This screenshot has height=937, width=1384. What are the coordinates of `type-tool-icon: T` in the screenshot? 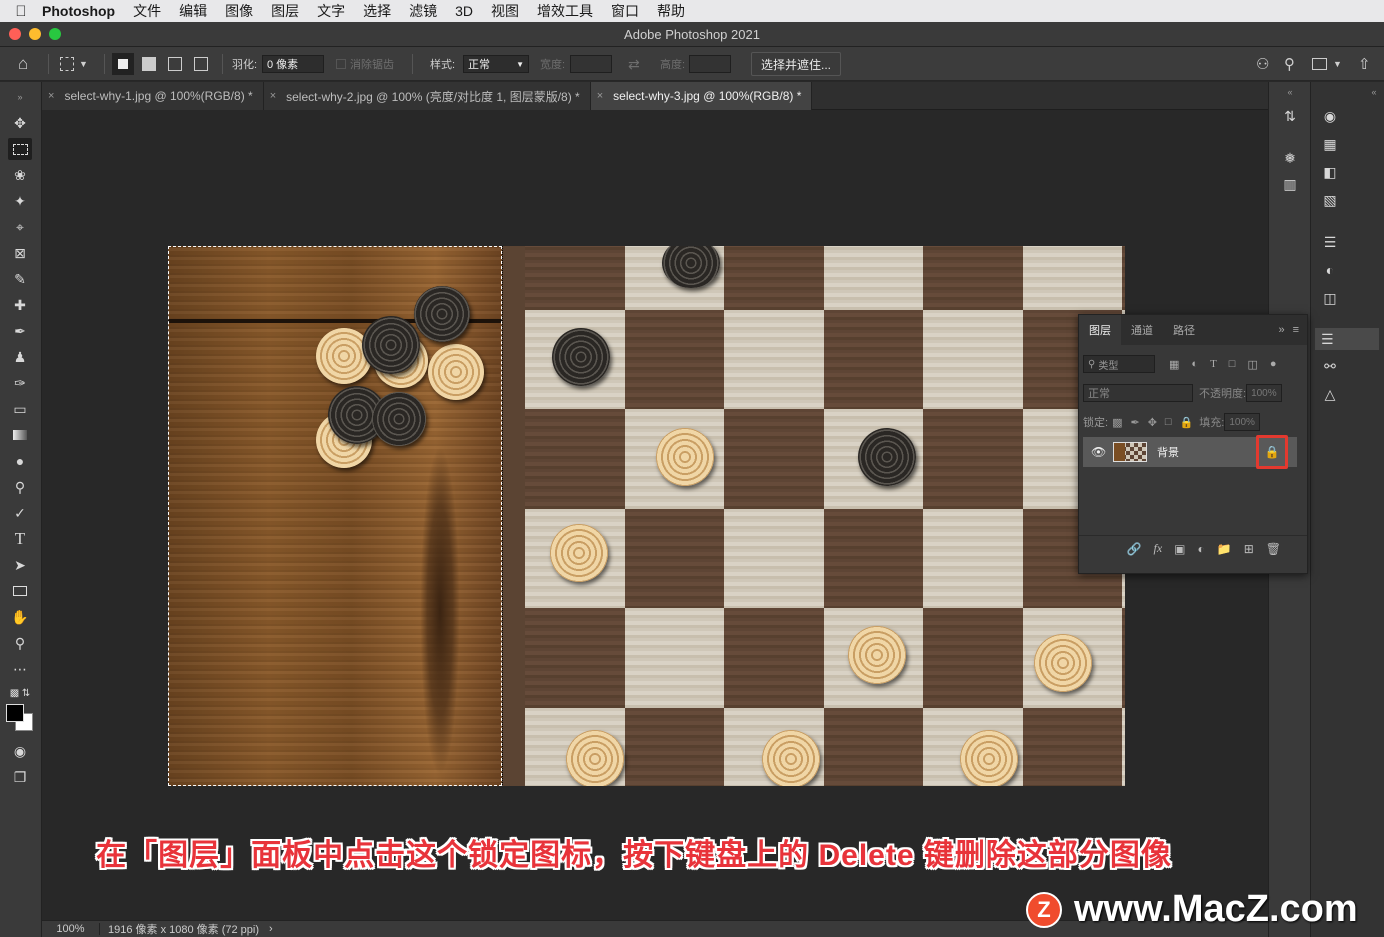 It's located at (20, 539).